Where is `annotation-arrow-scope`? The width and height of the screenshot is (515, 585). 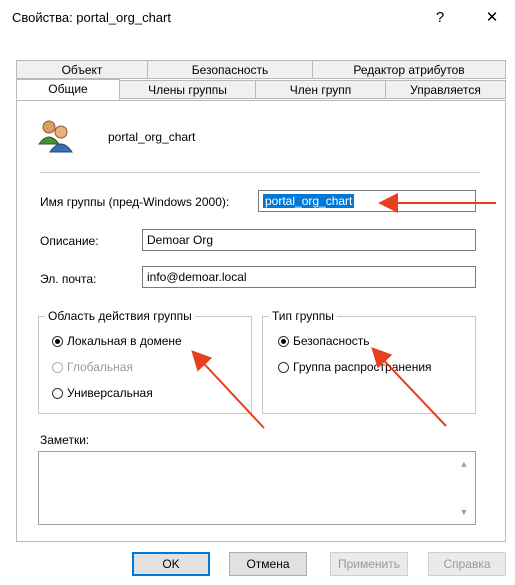
annotation-arrow-scope is located at coordinates (228, 389).